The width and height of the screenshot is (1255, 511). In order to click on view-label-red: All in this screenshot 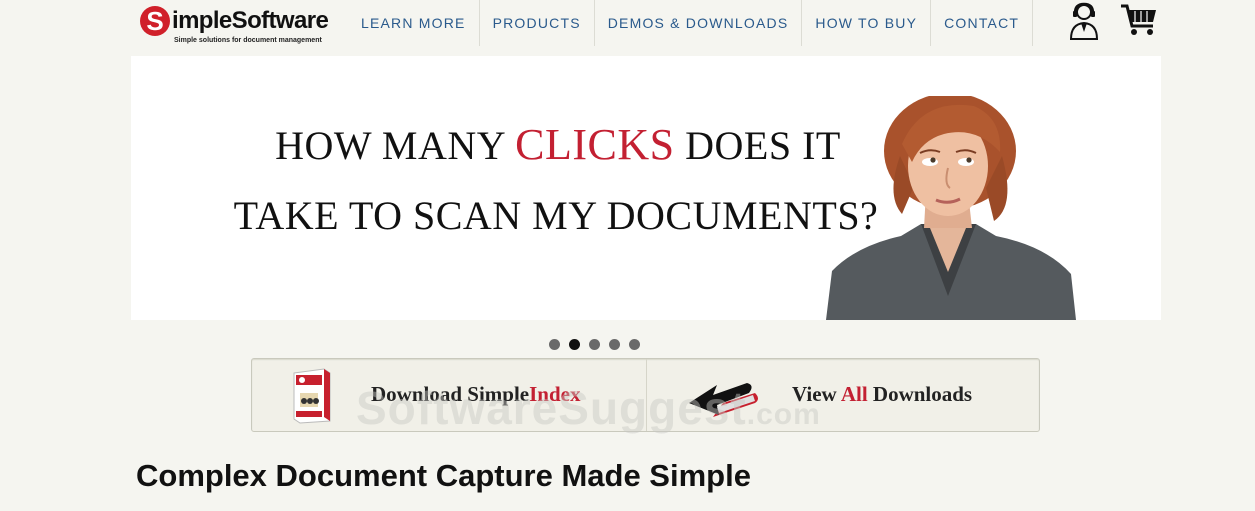, I will do `click(854, 394)`.